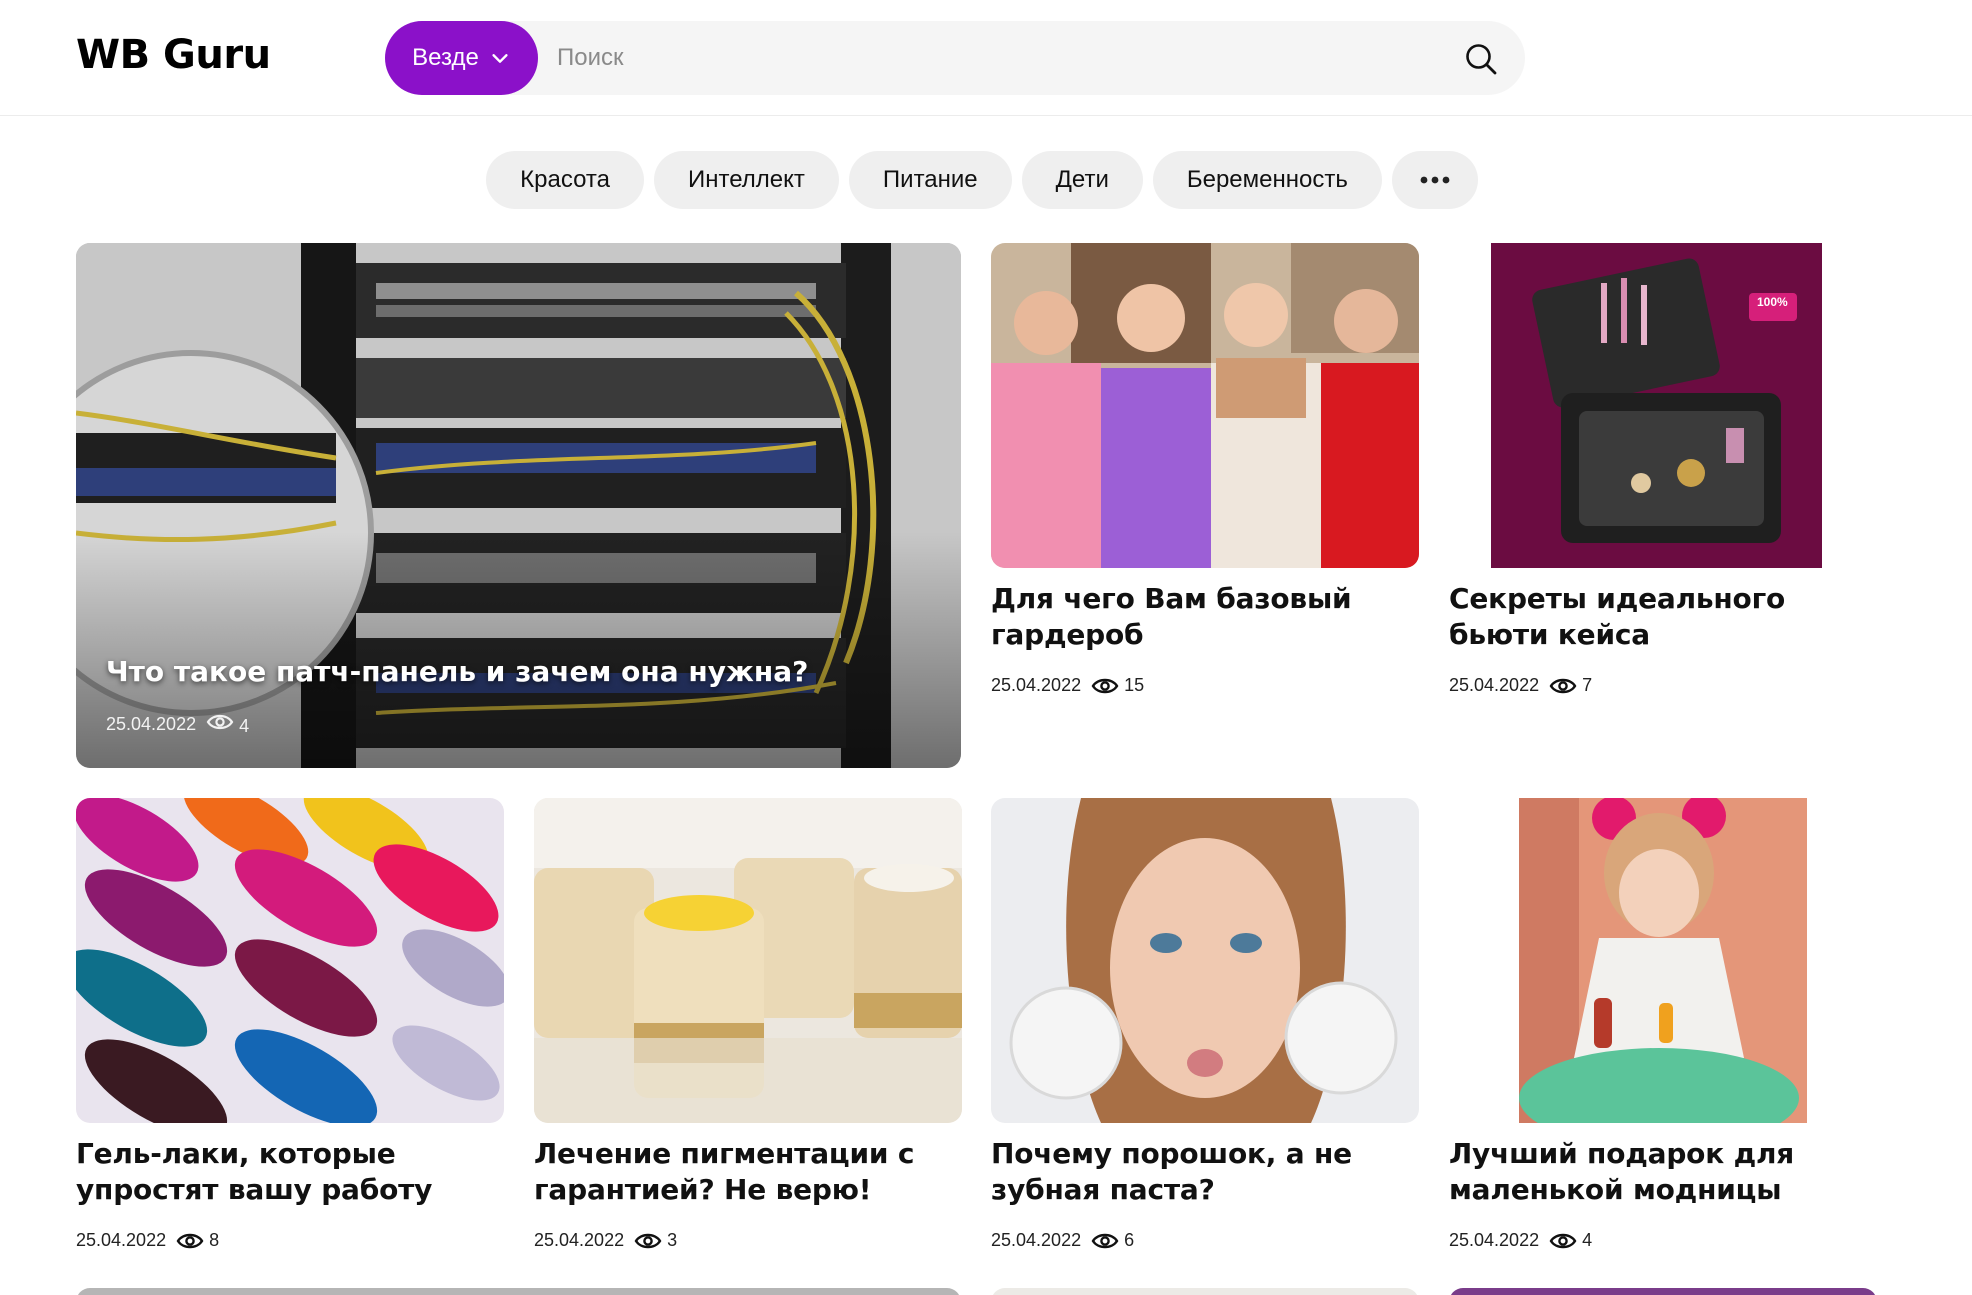 Image resolution: width=1972 pixels, height=1295 pixels. What do you see at coordinates (1587, 685) in the screenshot?
I see `article-views-count: 7` at bounding box center [1587, 685].